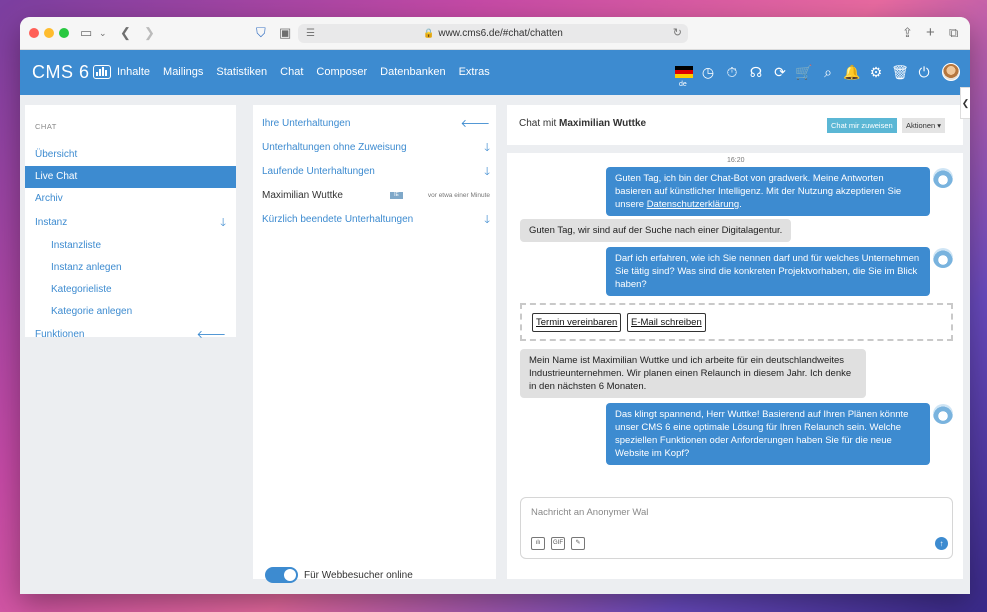  Describe the element at coordinates (130, 268) in the screenshot. I see `sidebar-item-instanz-anlegen: Instanz anlegen` at that location.